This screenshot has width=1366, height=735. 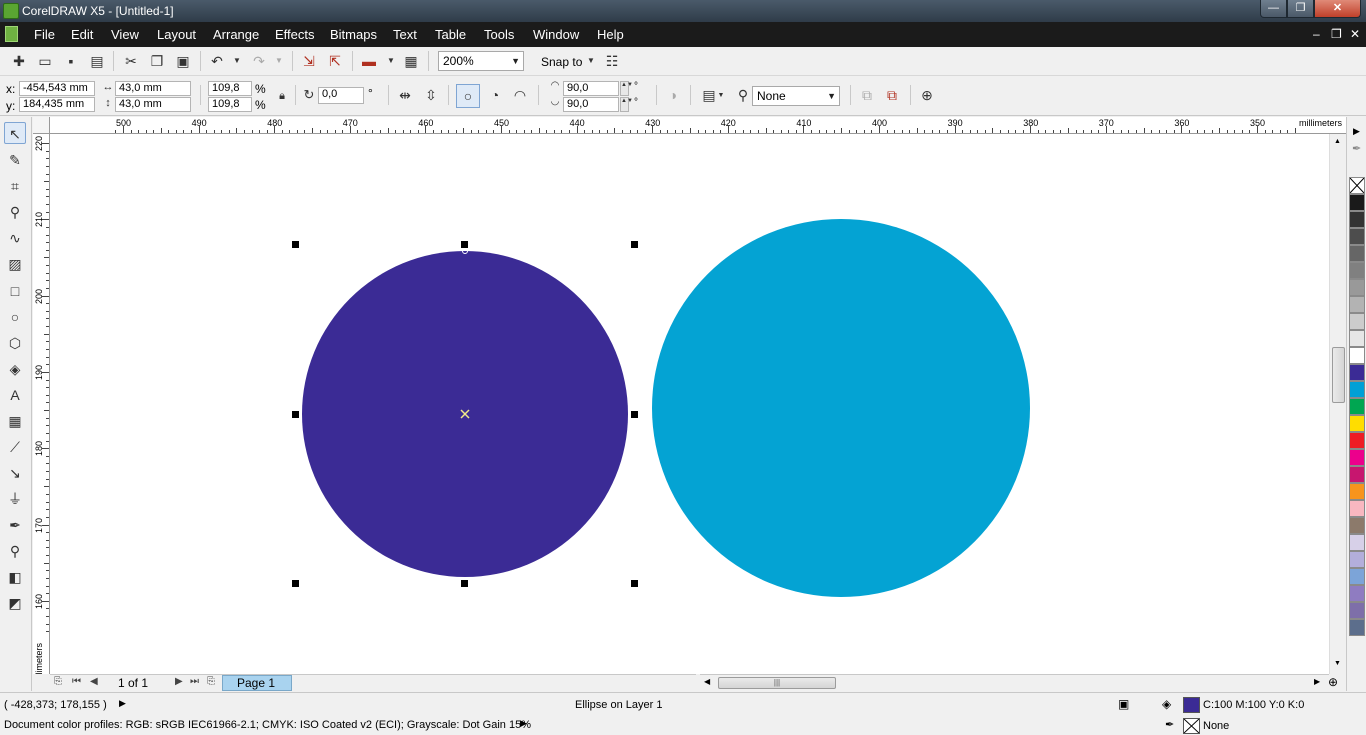 I want to click on vertical-ruler: 220 210 200 190 180 170 160 millimeters, so click(x=41, y=404).